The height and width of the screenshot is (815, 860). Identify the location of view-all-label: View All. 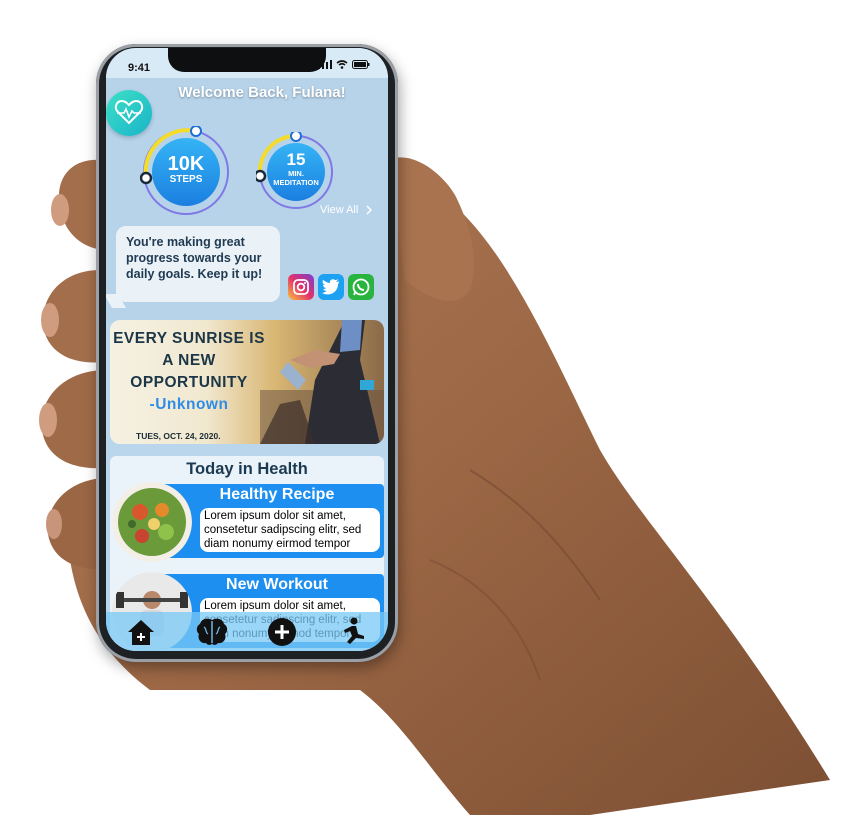
(339, 210).